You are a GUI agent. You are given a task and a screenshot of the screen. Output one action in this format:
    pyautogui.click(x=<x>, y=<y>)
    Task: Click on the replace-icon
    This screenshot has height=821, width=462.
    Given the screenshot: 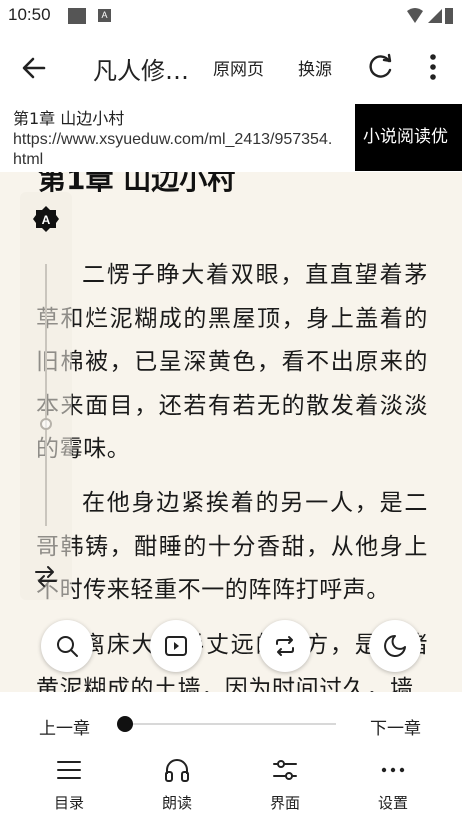 What is the action you would take?
    pyautogui.click(x=285, y=646)
    